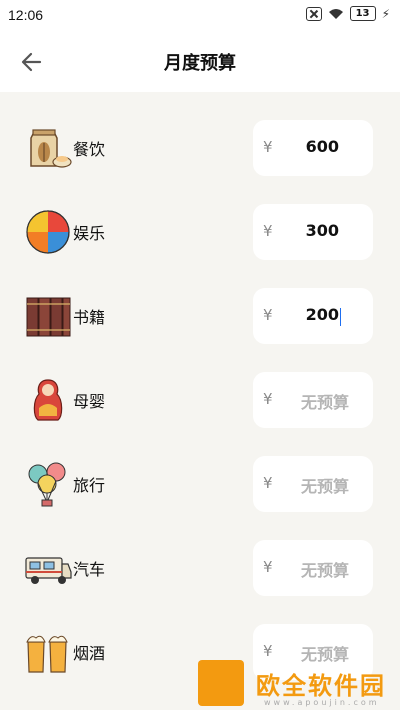 This screenshot has height=710, width=400. I want to click on status-time: 12:06, so click(26, 15).